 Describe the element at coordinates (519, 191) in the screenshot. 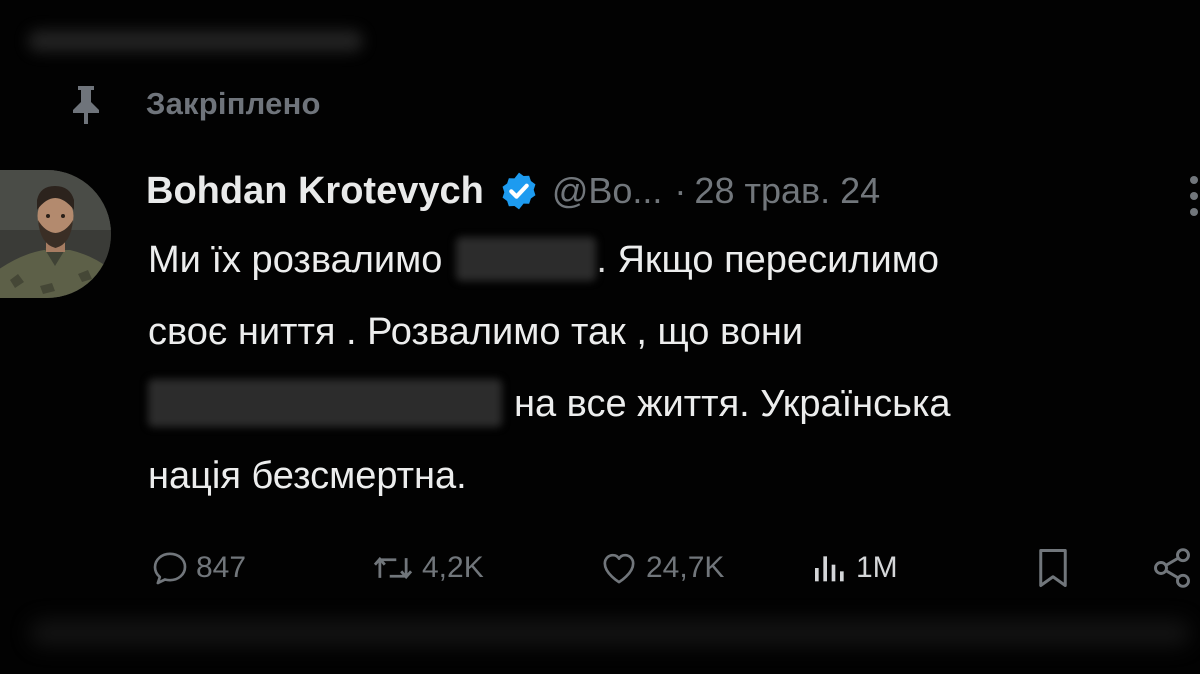

I see `verified-badge-icon` at that location.